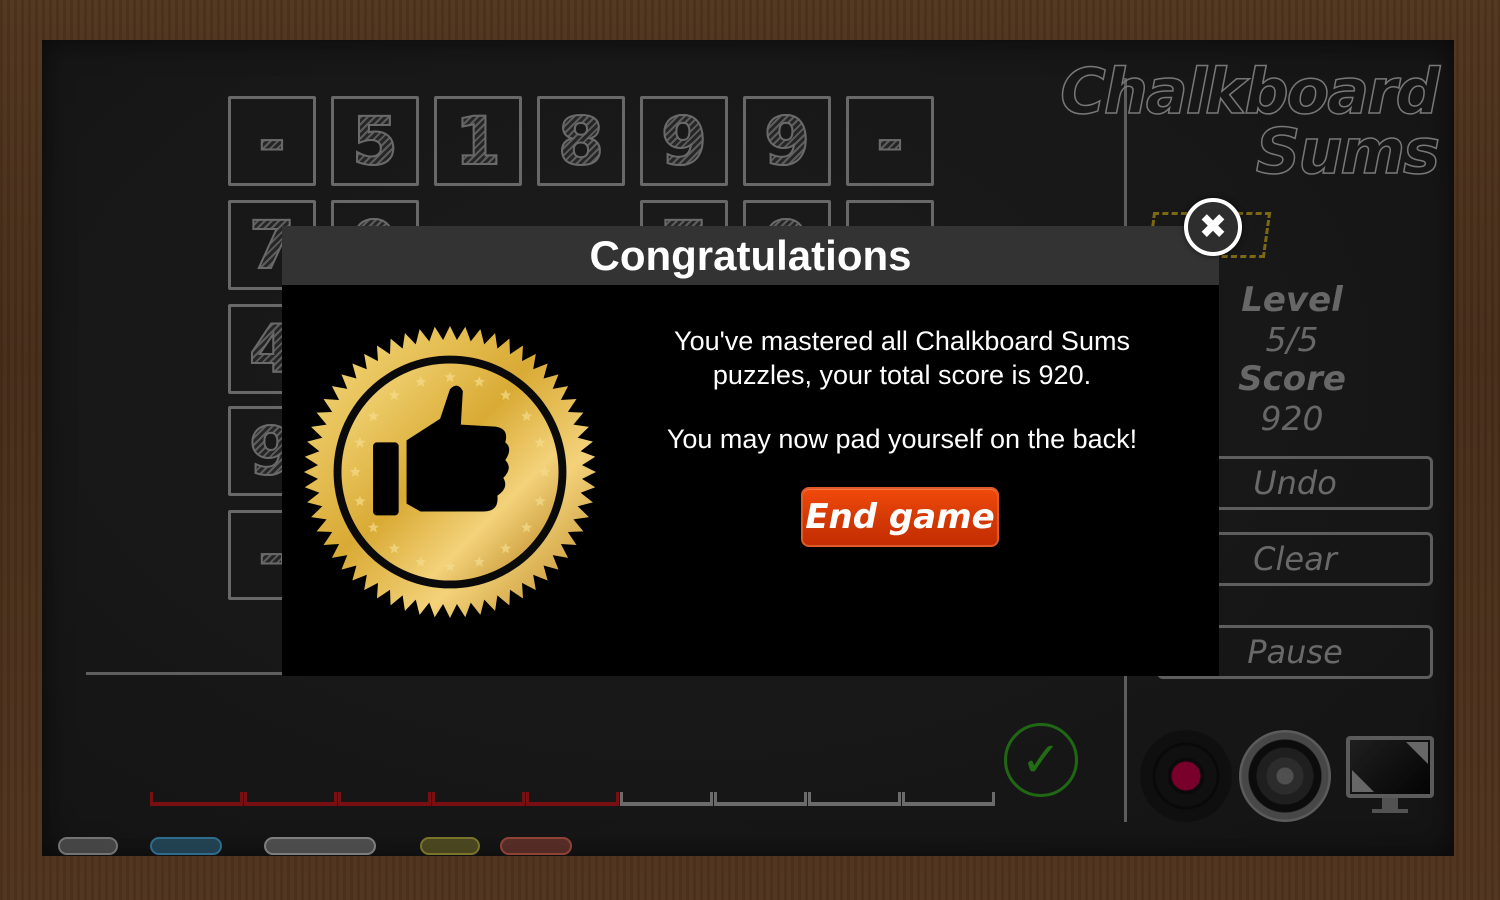 The image size is (1500, 900). I want to click on dialog-title: Congratulations, so click(750, 255).